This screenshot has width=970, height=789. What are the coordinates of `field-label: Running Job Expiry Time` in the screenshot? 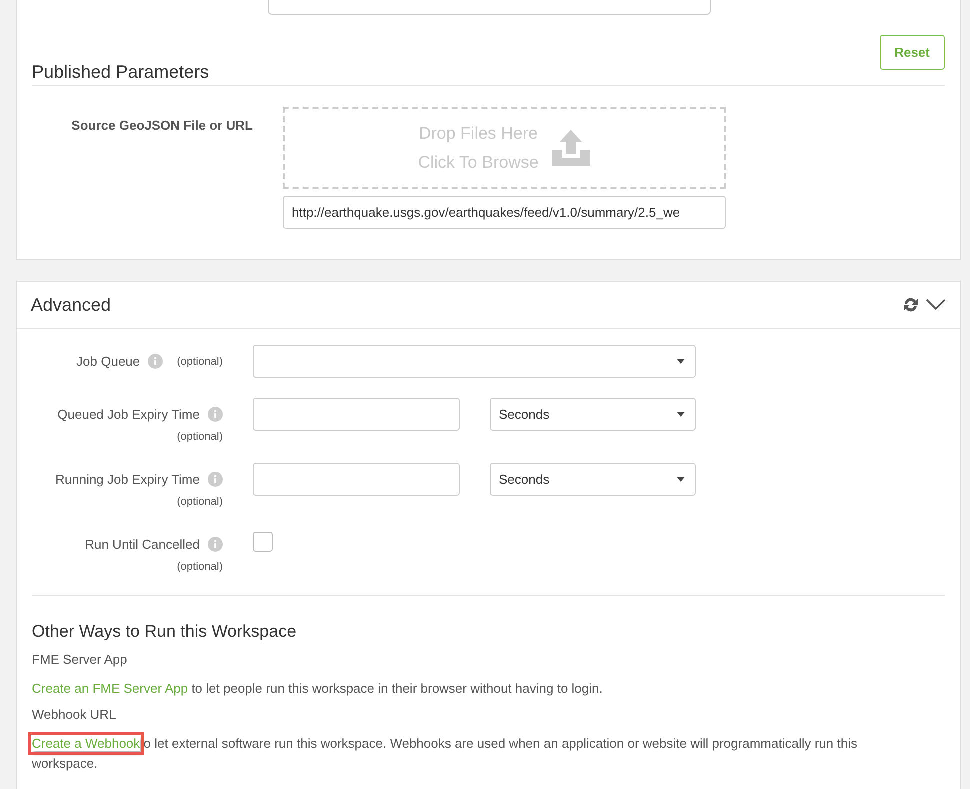 It's located at (127, 479).